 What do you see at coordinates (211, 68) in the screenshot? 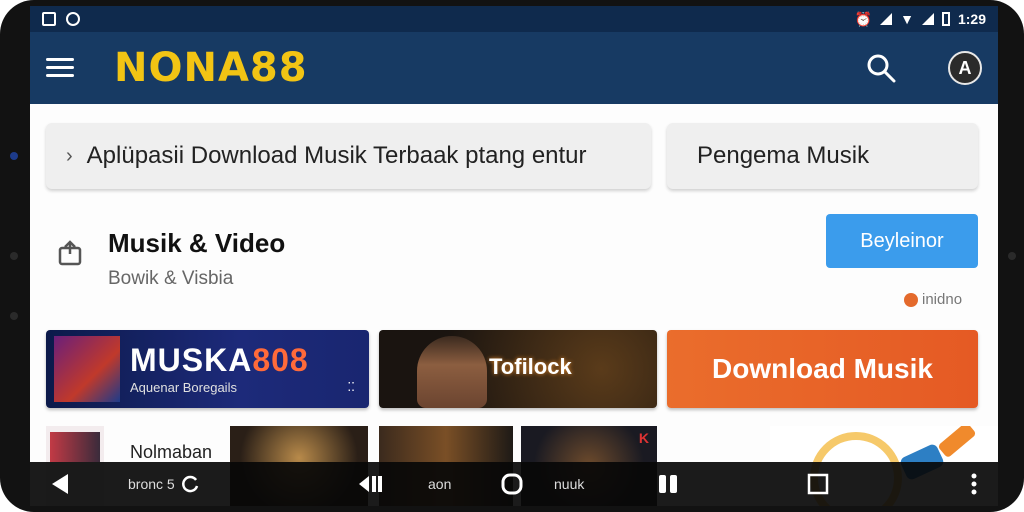
I see `app-logo: NONA88` at bounding box center [211, 68].